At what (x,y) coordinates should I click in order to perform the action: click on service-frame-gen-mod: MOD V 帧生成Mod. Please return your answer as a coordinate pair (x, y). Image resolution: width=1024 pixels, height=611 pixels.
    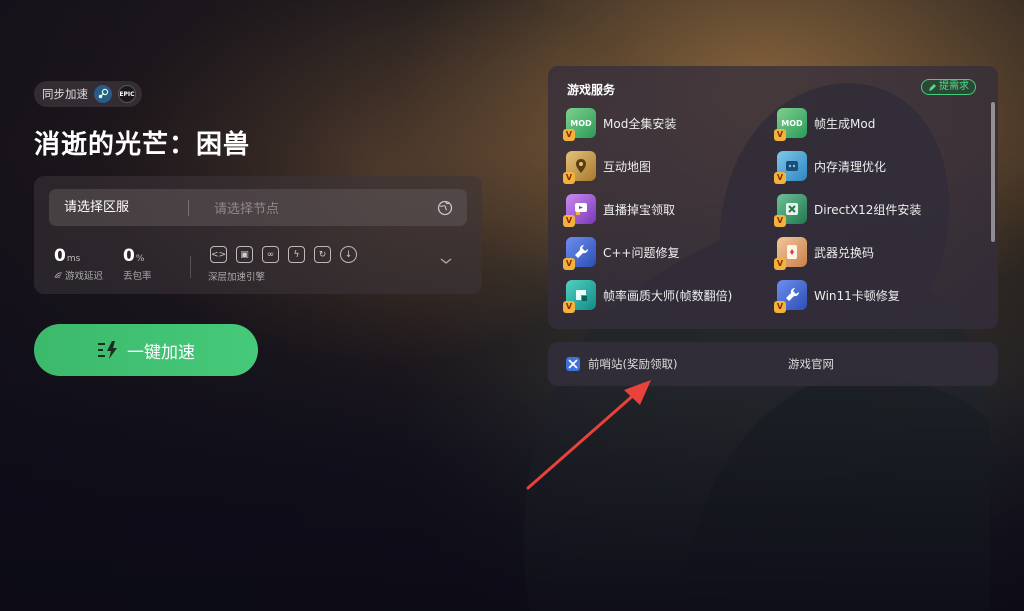
    Looking at the image, I should click on (875, 124).